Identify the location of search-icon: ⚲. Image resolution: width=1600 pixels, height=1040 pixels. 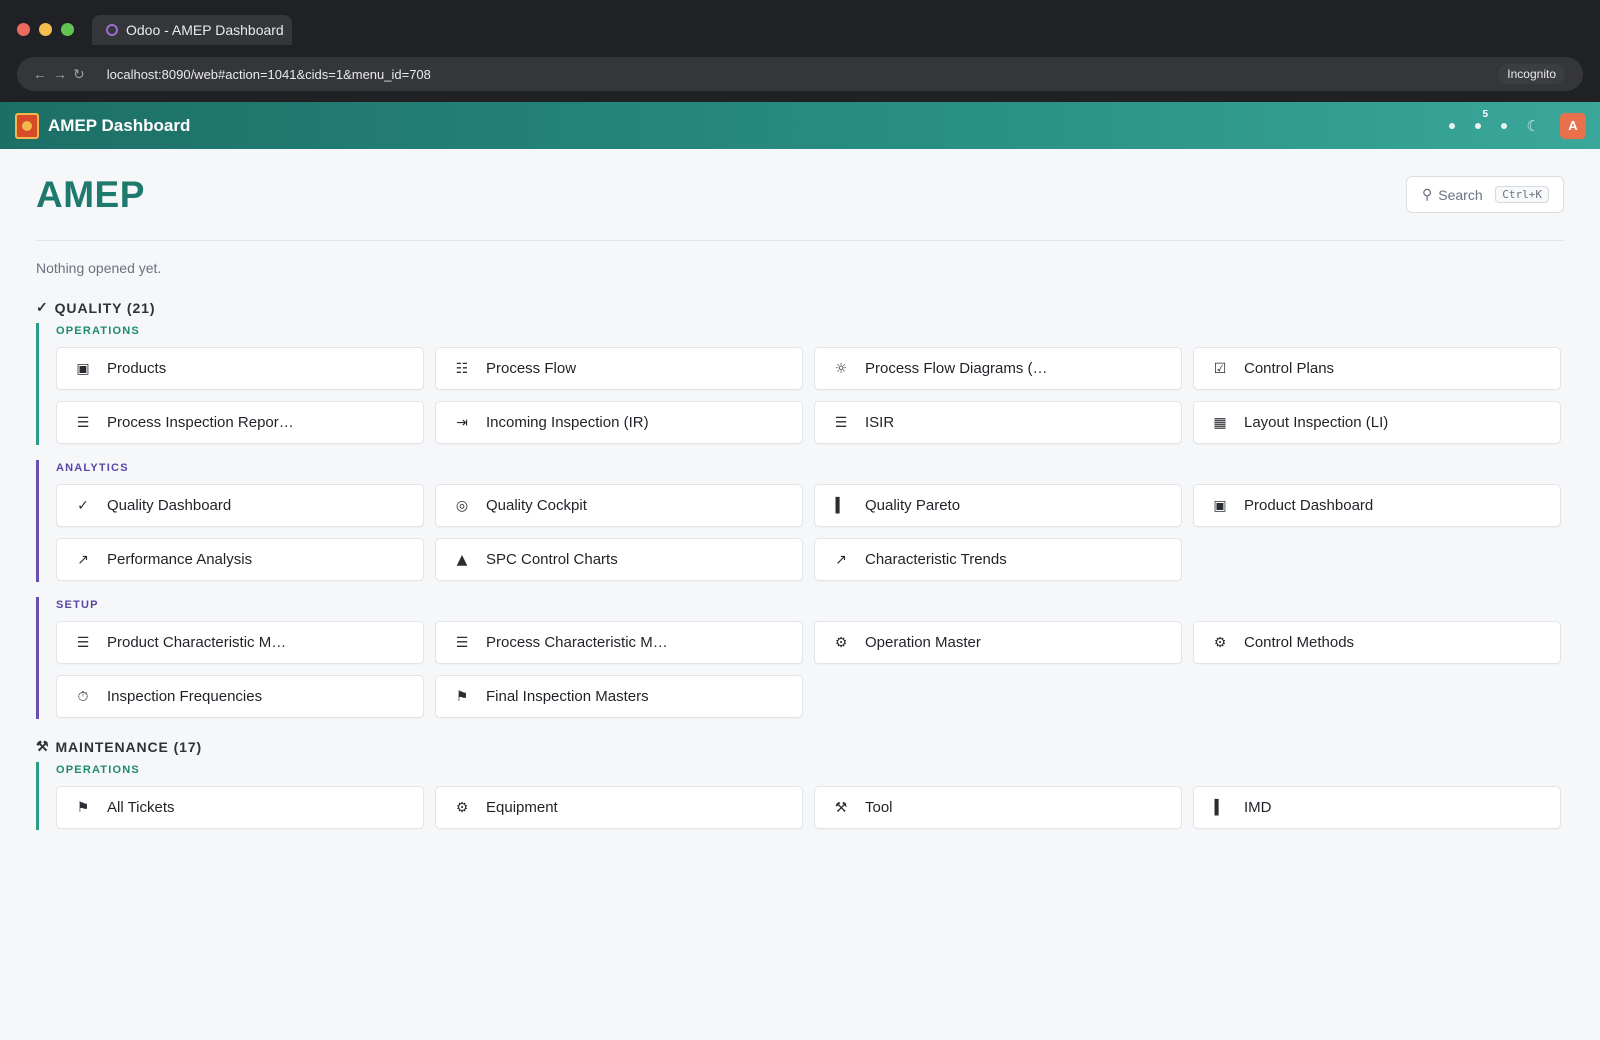
(1427, 194).